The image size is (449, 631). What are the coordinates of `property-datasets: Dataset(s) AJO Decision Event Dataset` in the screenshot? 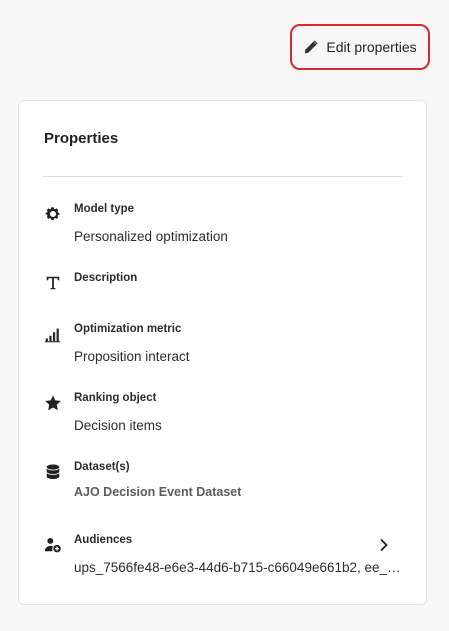 It's located at (222, 486).